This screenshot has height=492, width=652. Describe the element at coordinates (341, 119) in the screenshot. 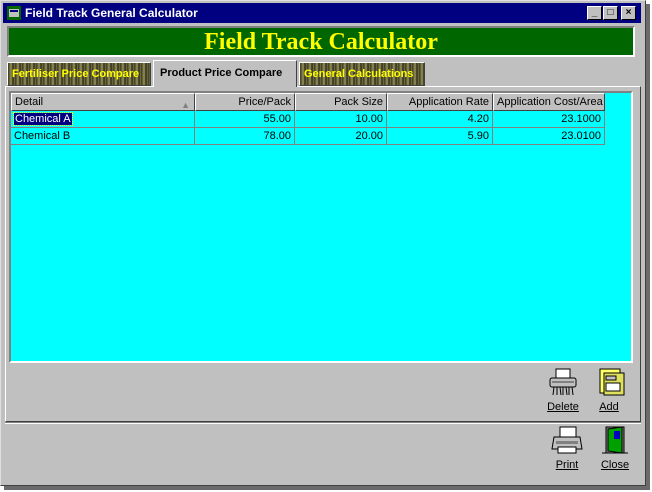

I see `cell-pack-size: 10.00` at that location.